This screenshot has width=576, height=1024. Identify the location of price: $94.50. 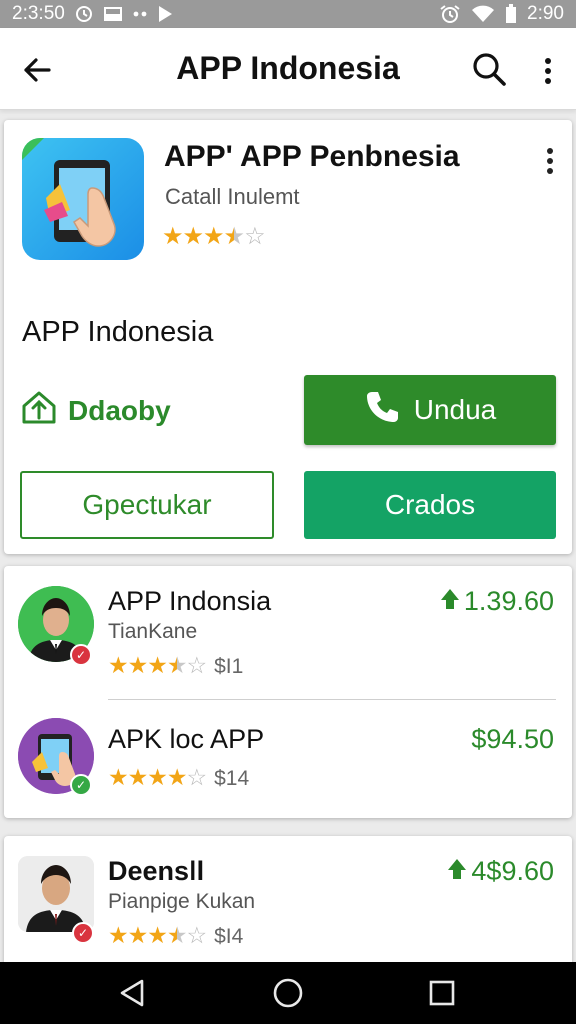
(512, 739).